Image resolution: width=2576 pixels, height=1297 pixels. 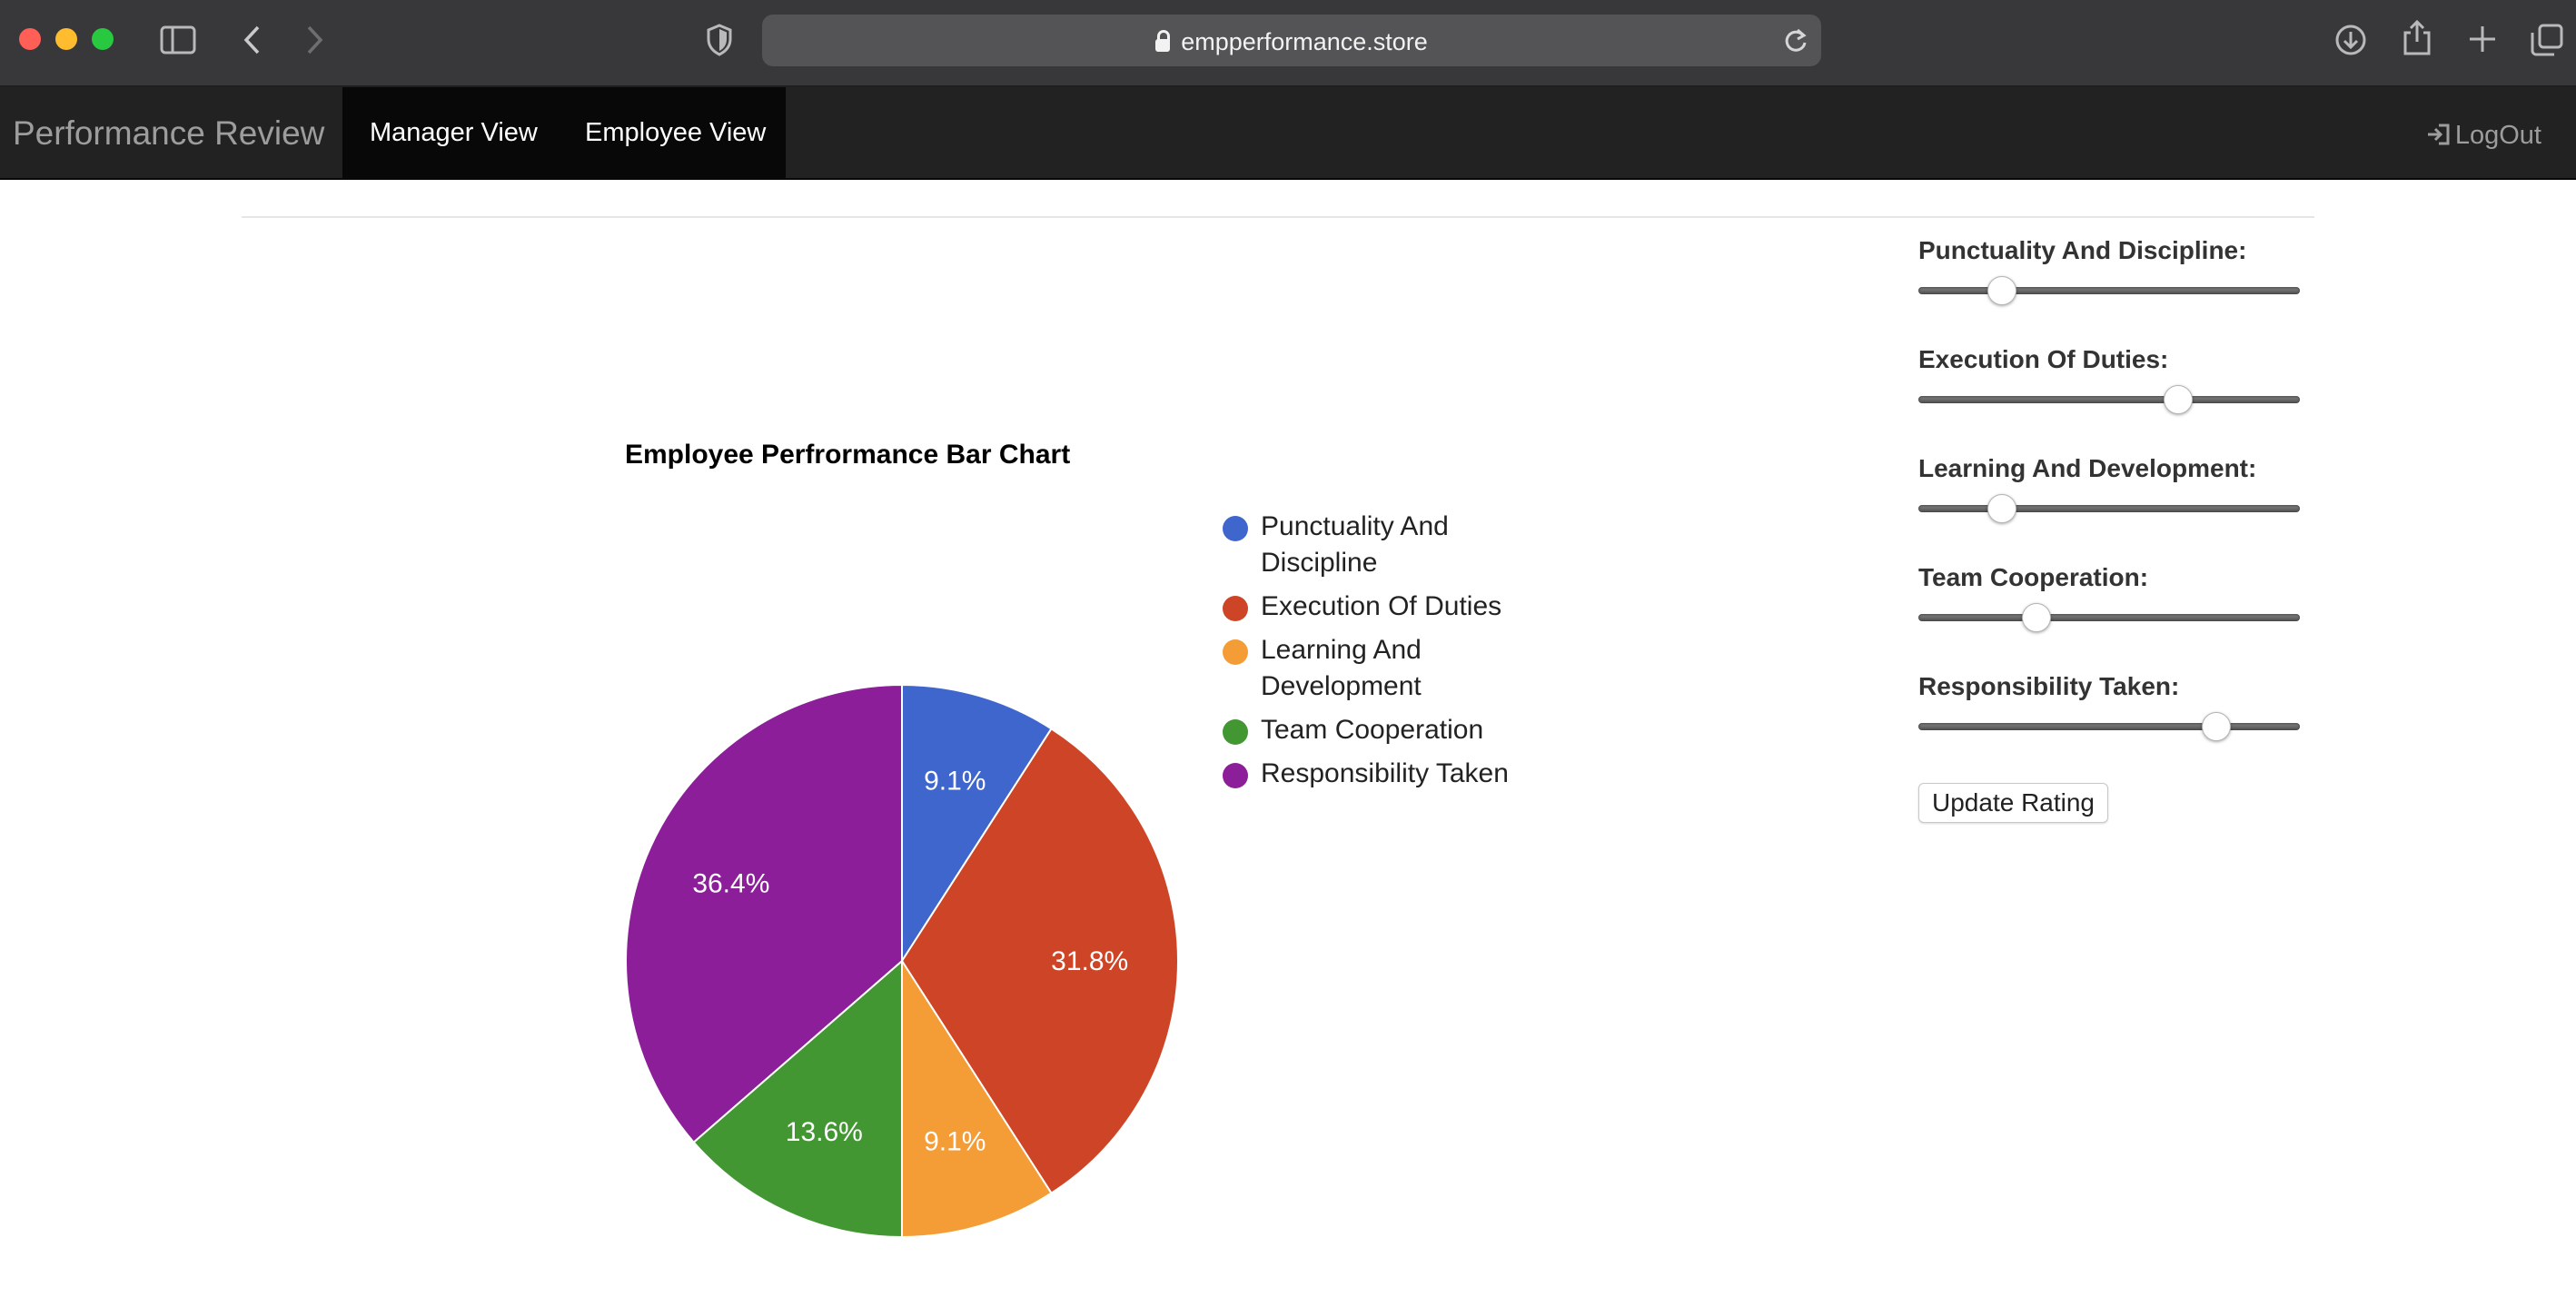 I want to click on pie-slice-label: 36.4%, so click(x=730, y=883).